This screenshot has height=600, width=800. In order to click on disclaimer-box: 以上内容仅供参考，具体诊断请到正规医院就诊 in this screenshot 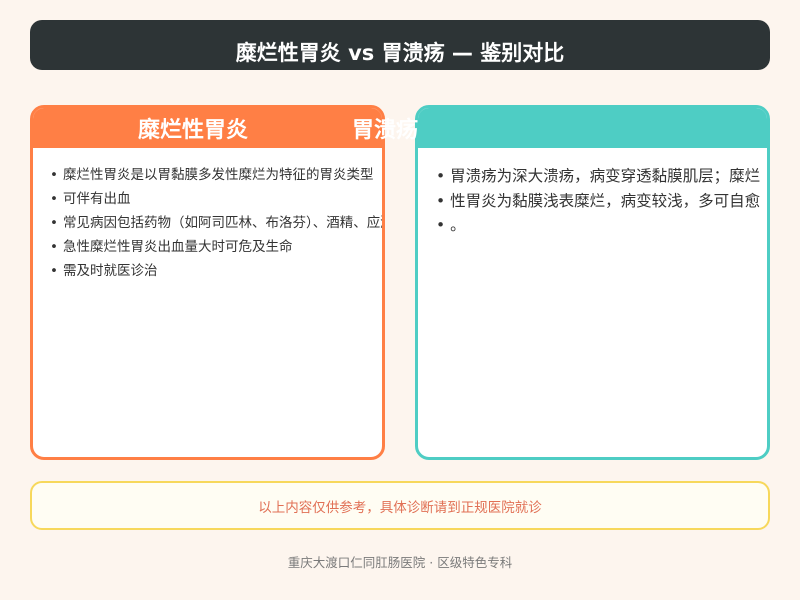, I will do `click(400, 505)`.